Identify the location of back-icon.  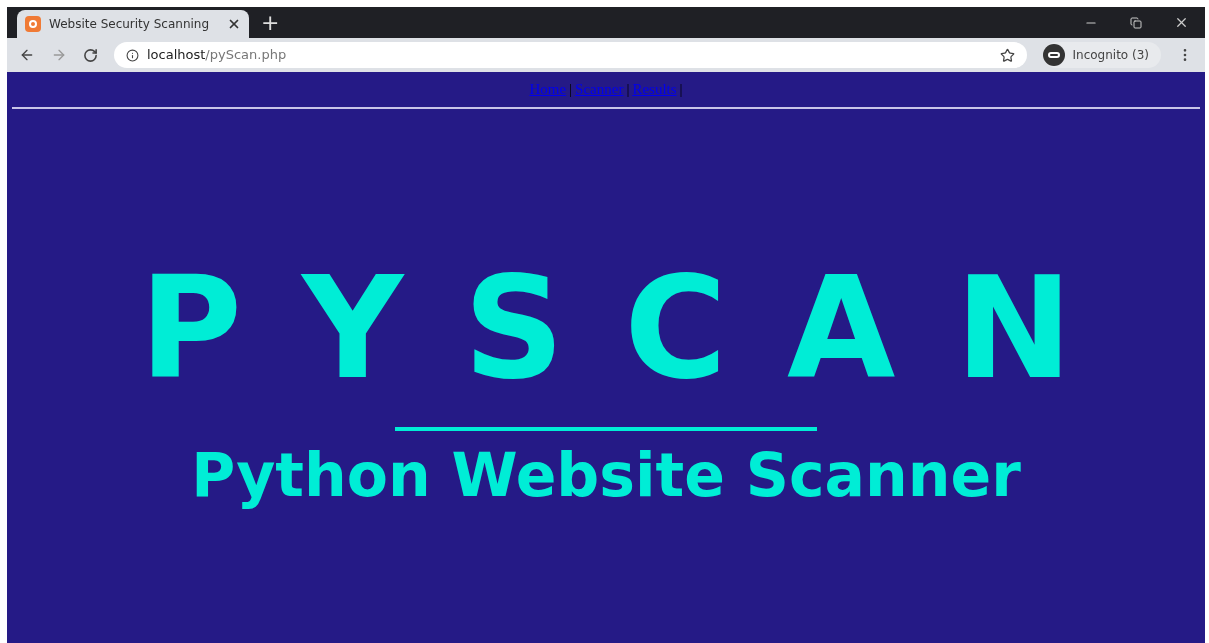
(27, 55).